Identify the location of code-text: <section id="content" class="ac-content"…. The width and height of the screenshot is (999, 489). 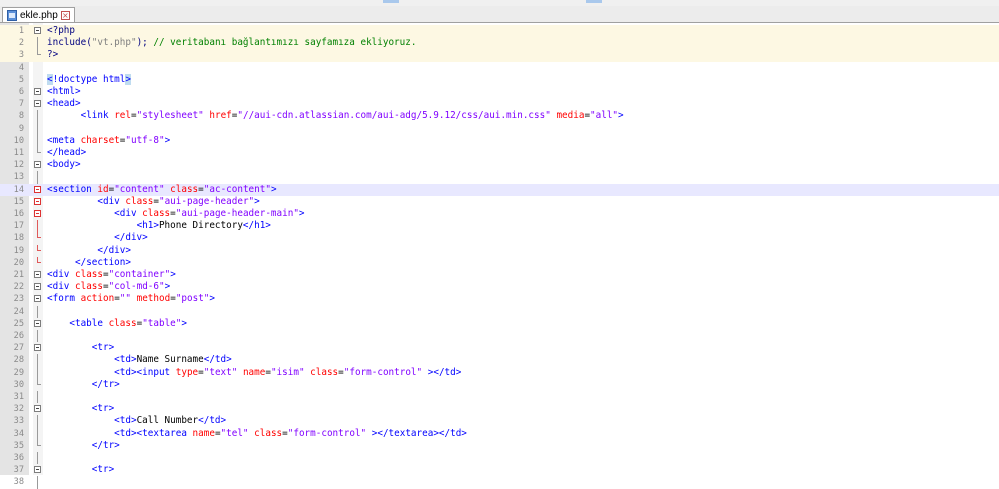
(162, 190).